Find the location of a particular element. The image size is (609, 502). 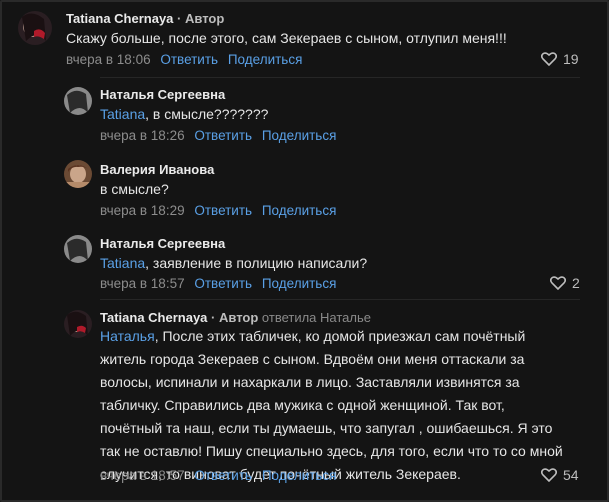

like-button: 2 is located at coordinates (565, 283).